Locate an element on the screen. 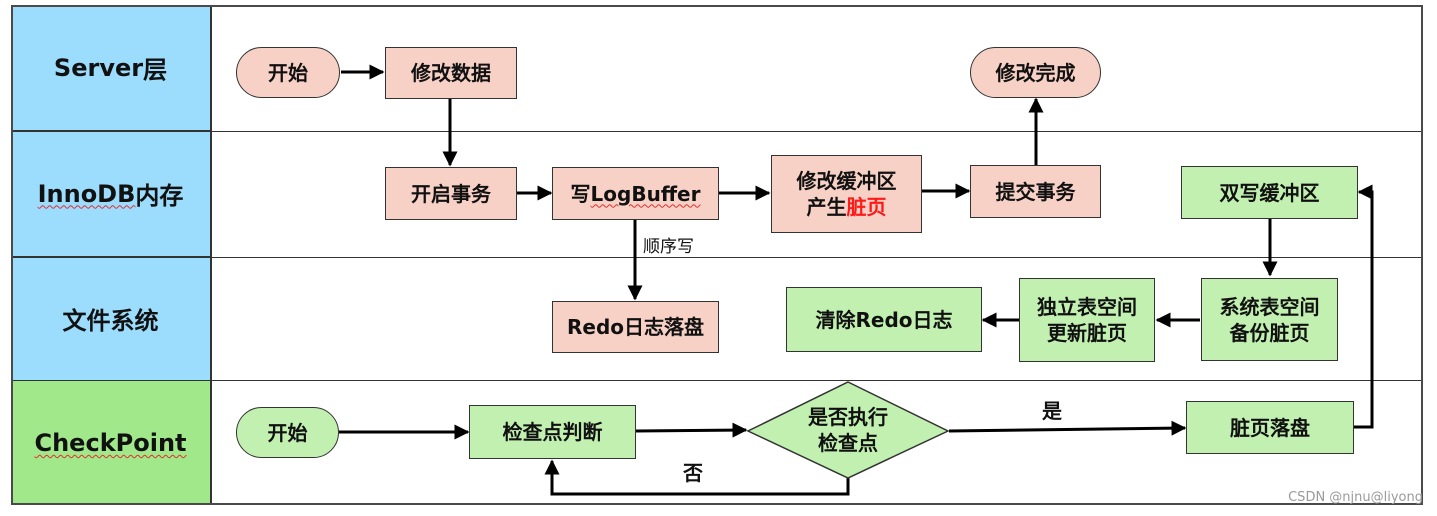 This screenshot has width=1437, height=516. node-dirty-flush: 脏页落盘 is located at coordinates (1270, 427).